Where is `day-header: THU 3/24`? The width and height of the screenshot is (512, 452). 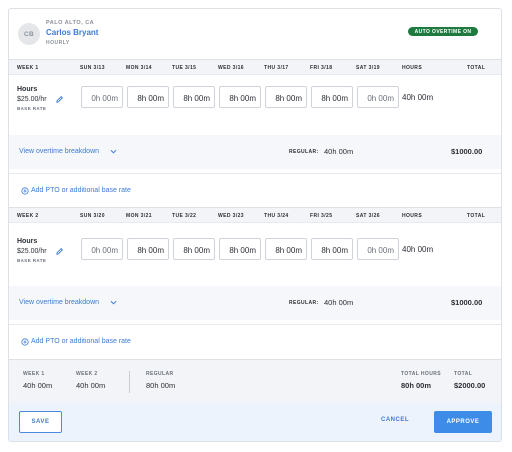
day-header: THU 3/24 is located at coordinates (276, 216).